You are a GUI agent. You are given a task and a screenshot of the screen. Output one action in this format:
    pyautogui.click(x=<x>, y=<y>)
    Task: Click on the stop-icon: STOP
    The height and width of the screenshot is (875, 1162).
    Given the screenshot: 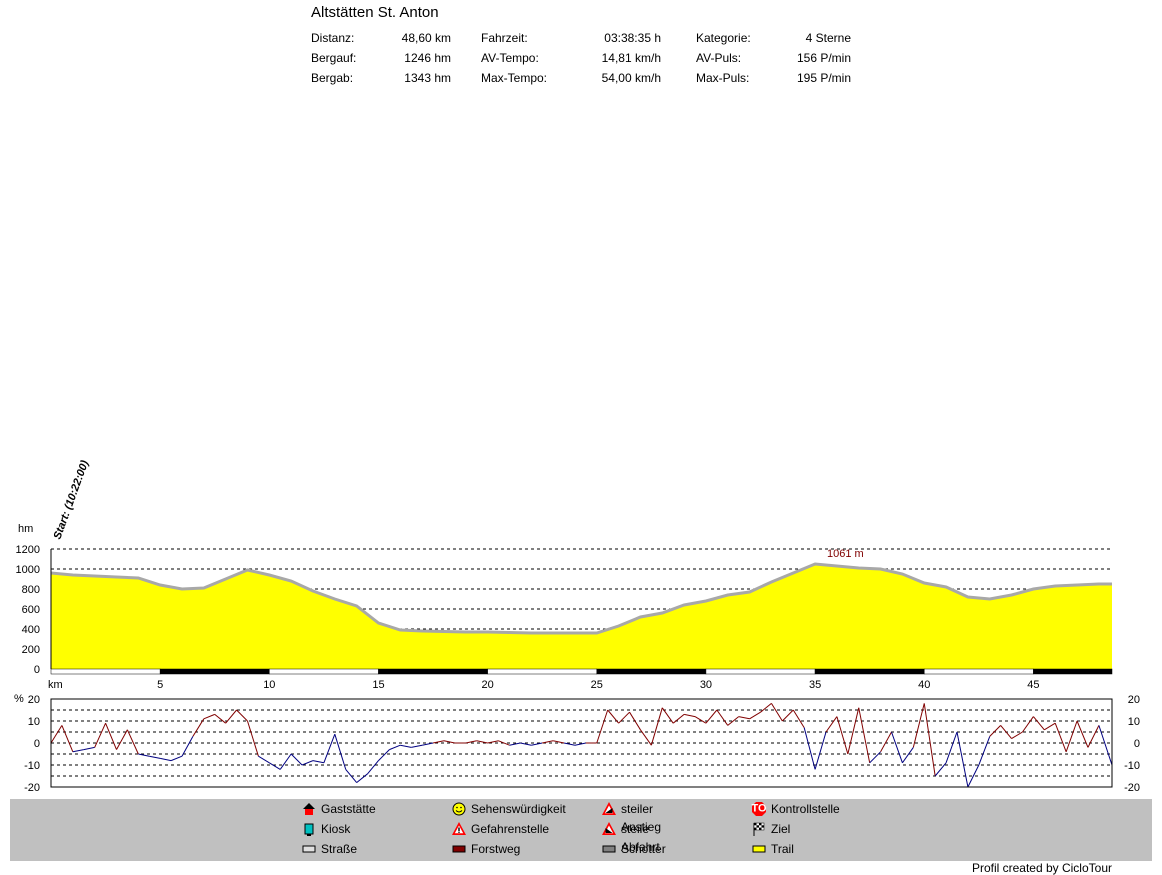 What is the action you would take?
    pyautogui.click(x=759, y=809)
    